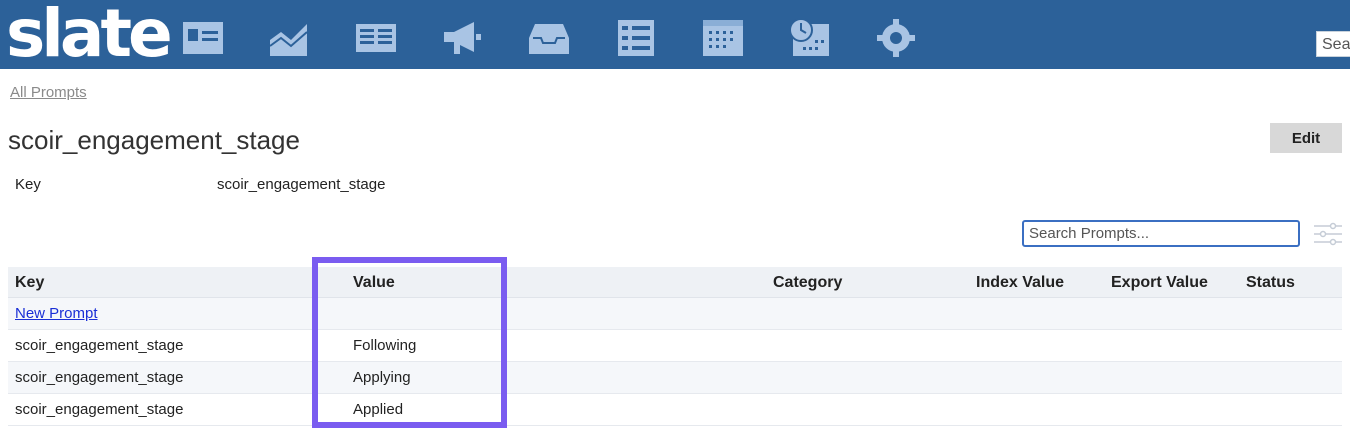 The image size is (1350, 430). What do you see at coordinates (89, 37) in the screenshot?
I see `slate-logo: slate` at bounding box center [89, 37].